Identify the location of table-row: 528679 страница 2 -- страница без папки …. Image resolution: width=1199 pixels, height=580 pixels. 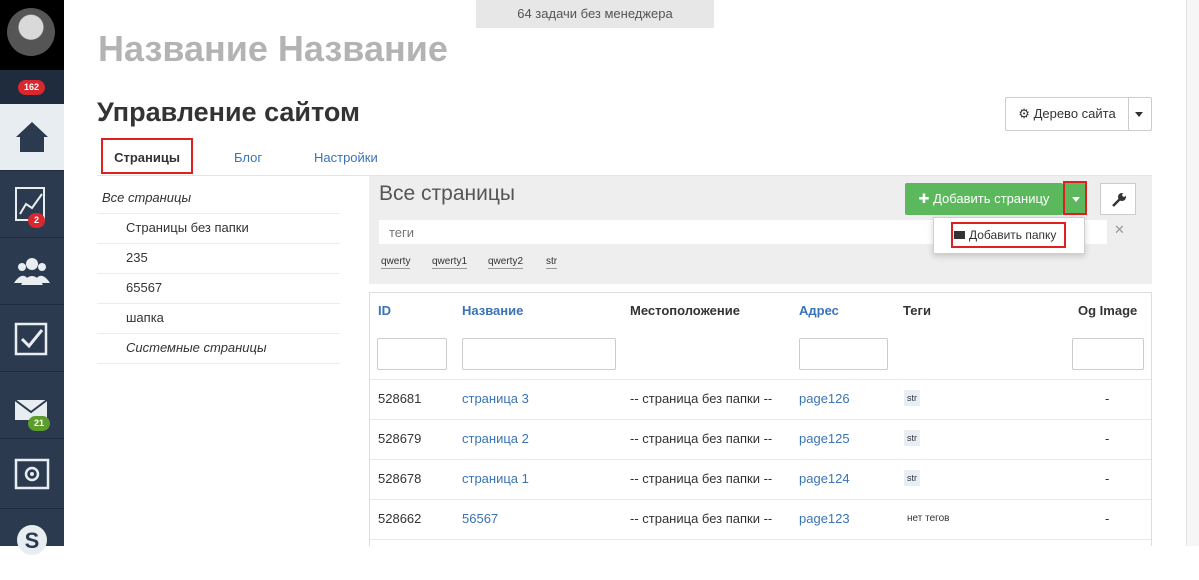
(760, 439).